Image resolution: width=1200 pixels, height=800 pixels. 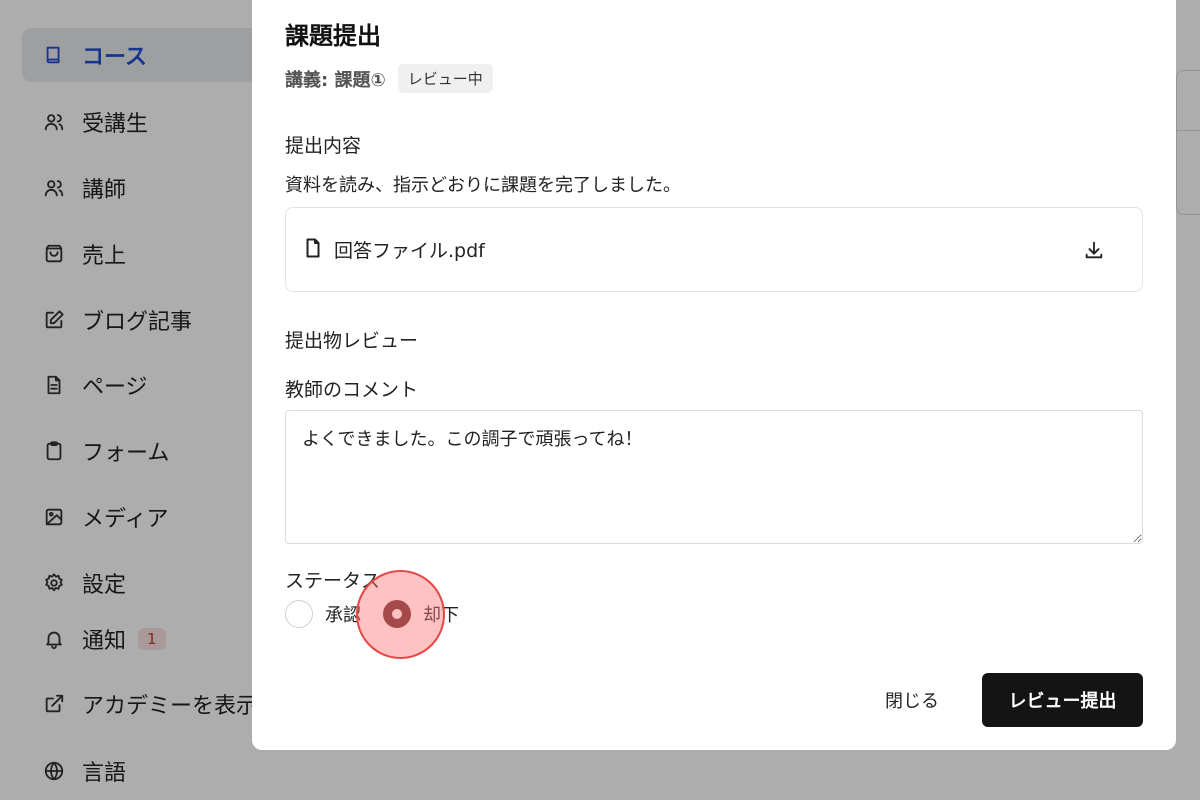 What do you see at coordinates (335, 80) in the screenshot?
I see `lecture-name: 講義: 課題①` at bounding box center [335, 80].